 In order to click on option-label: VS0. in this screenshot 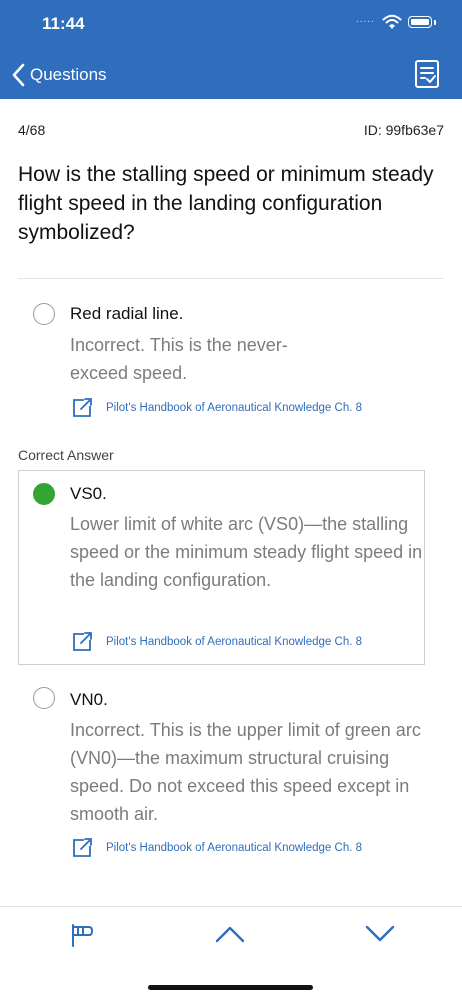, I will do `click(88, 493)`.